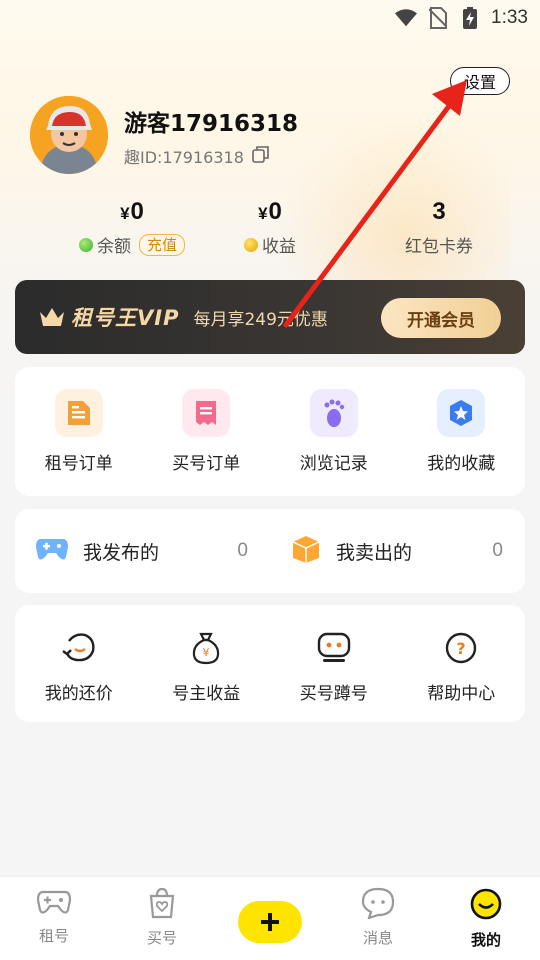  I want to click on crown-icon, so click(52, 317).